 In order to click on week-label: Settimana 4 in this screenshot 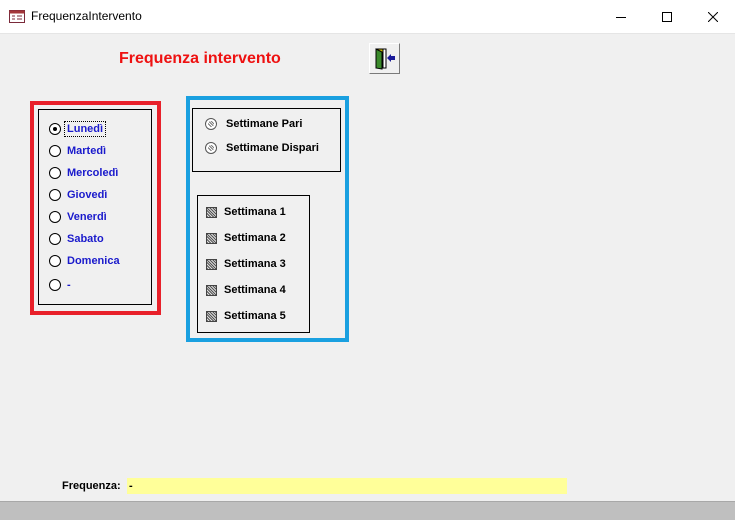, I will do `click(255, 290)`.